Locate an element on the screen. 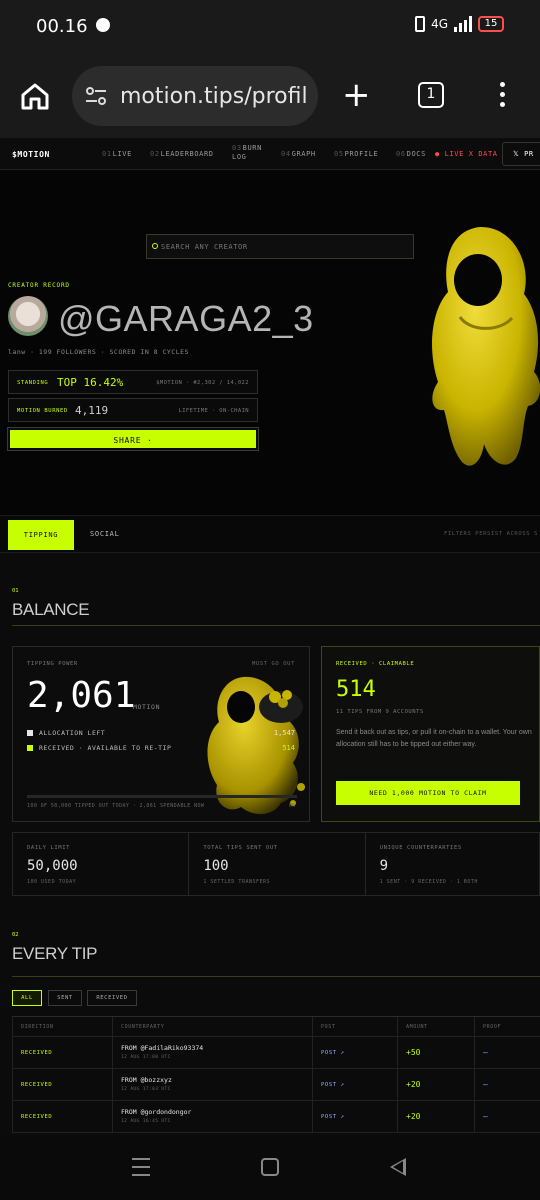  allocation-left-row: ALLOCATION LEFT is located at coordinates (66, 733).